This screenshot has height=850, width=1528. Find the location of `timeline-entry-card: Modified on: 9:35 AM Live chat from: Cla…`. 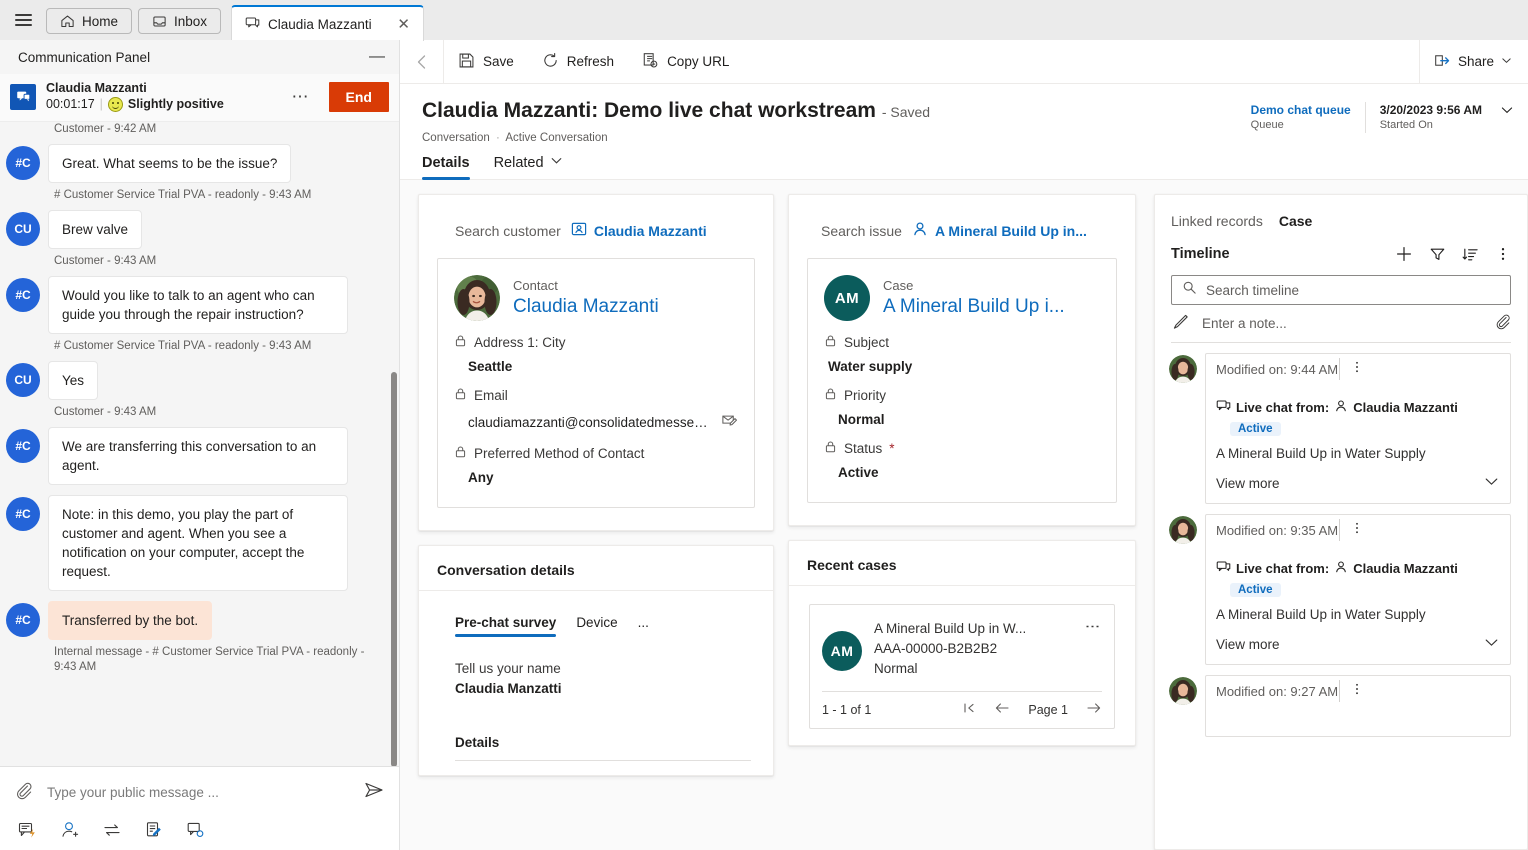

timeline-entry-card: Modified on: 9:35 AM Live chat from: Cla… is located at coordinates (1358, 589).